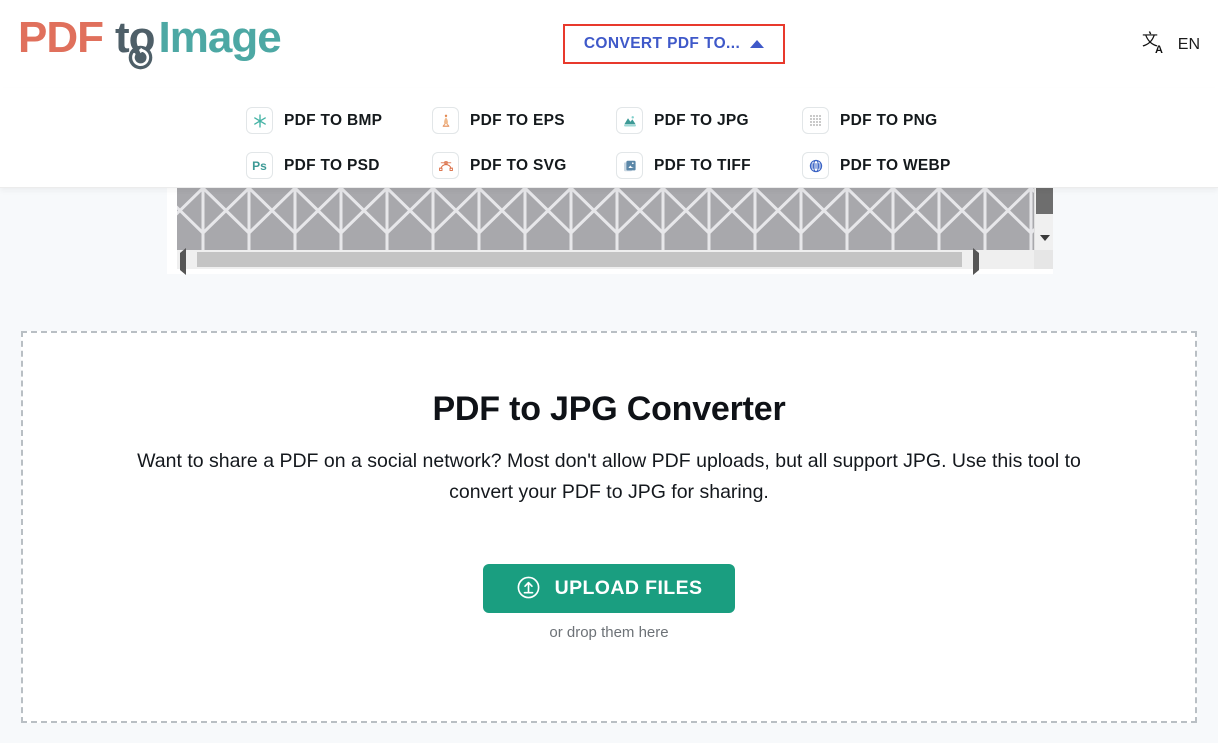 This screenshot has width=1218, height=743. I want to click on horizontal-scrollbar, so click(605, 261).